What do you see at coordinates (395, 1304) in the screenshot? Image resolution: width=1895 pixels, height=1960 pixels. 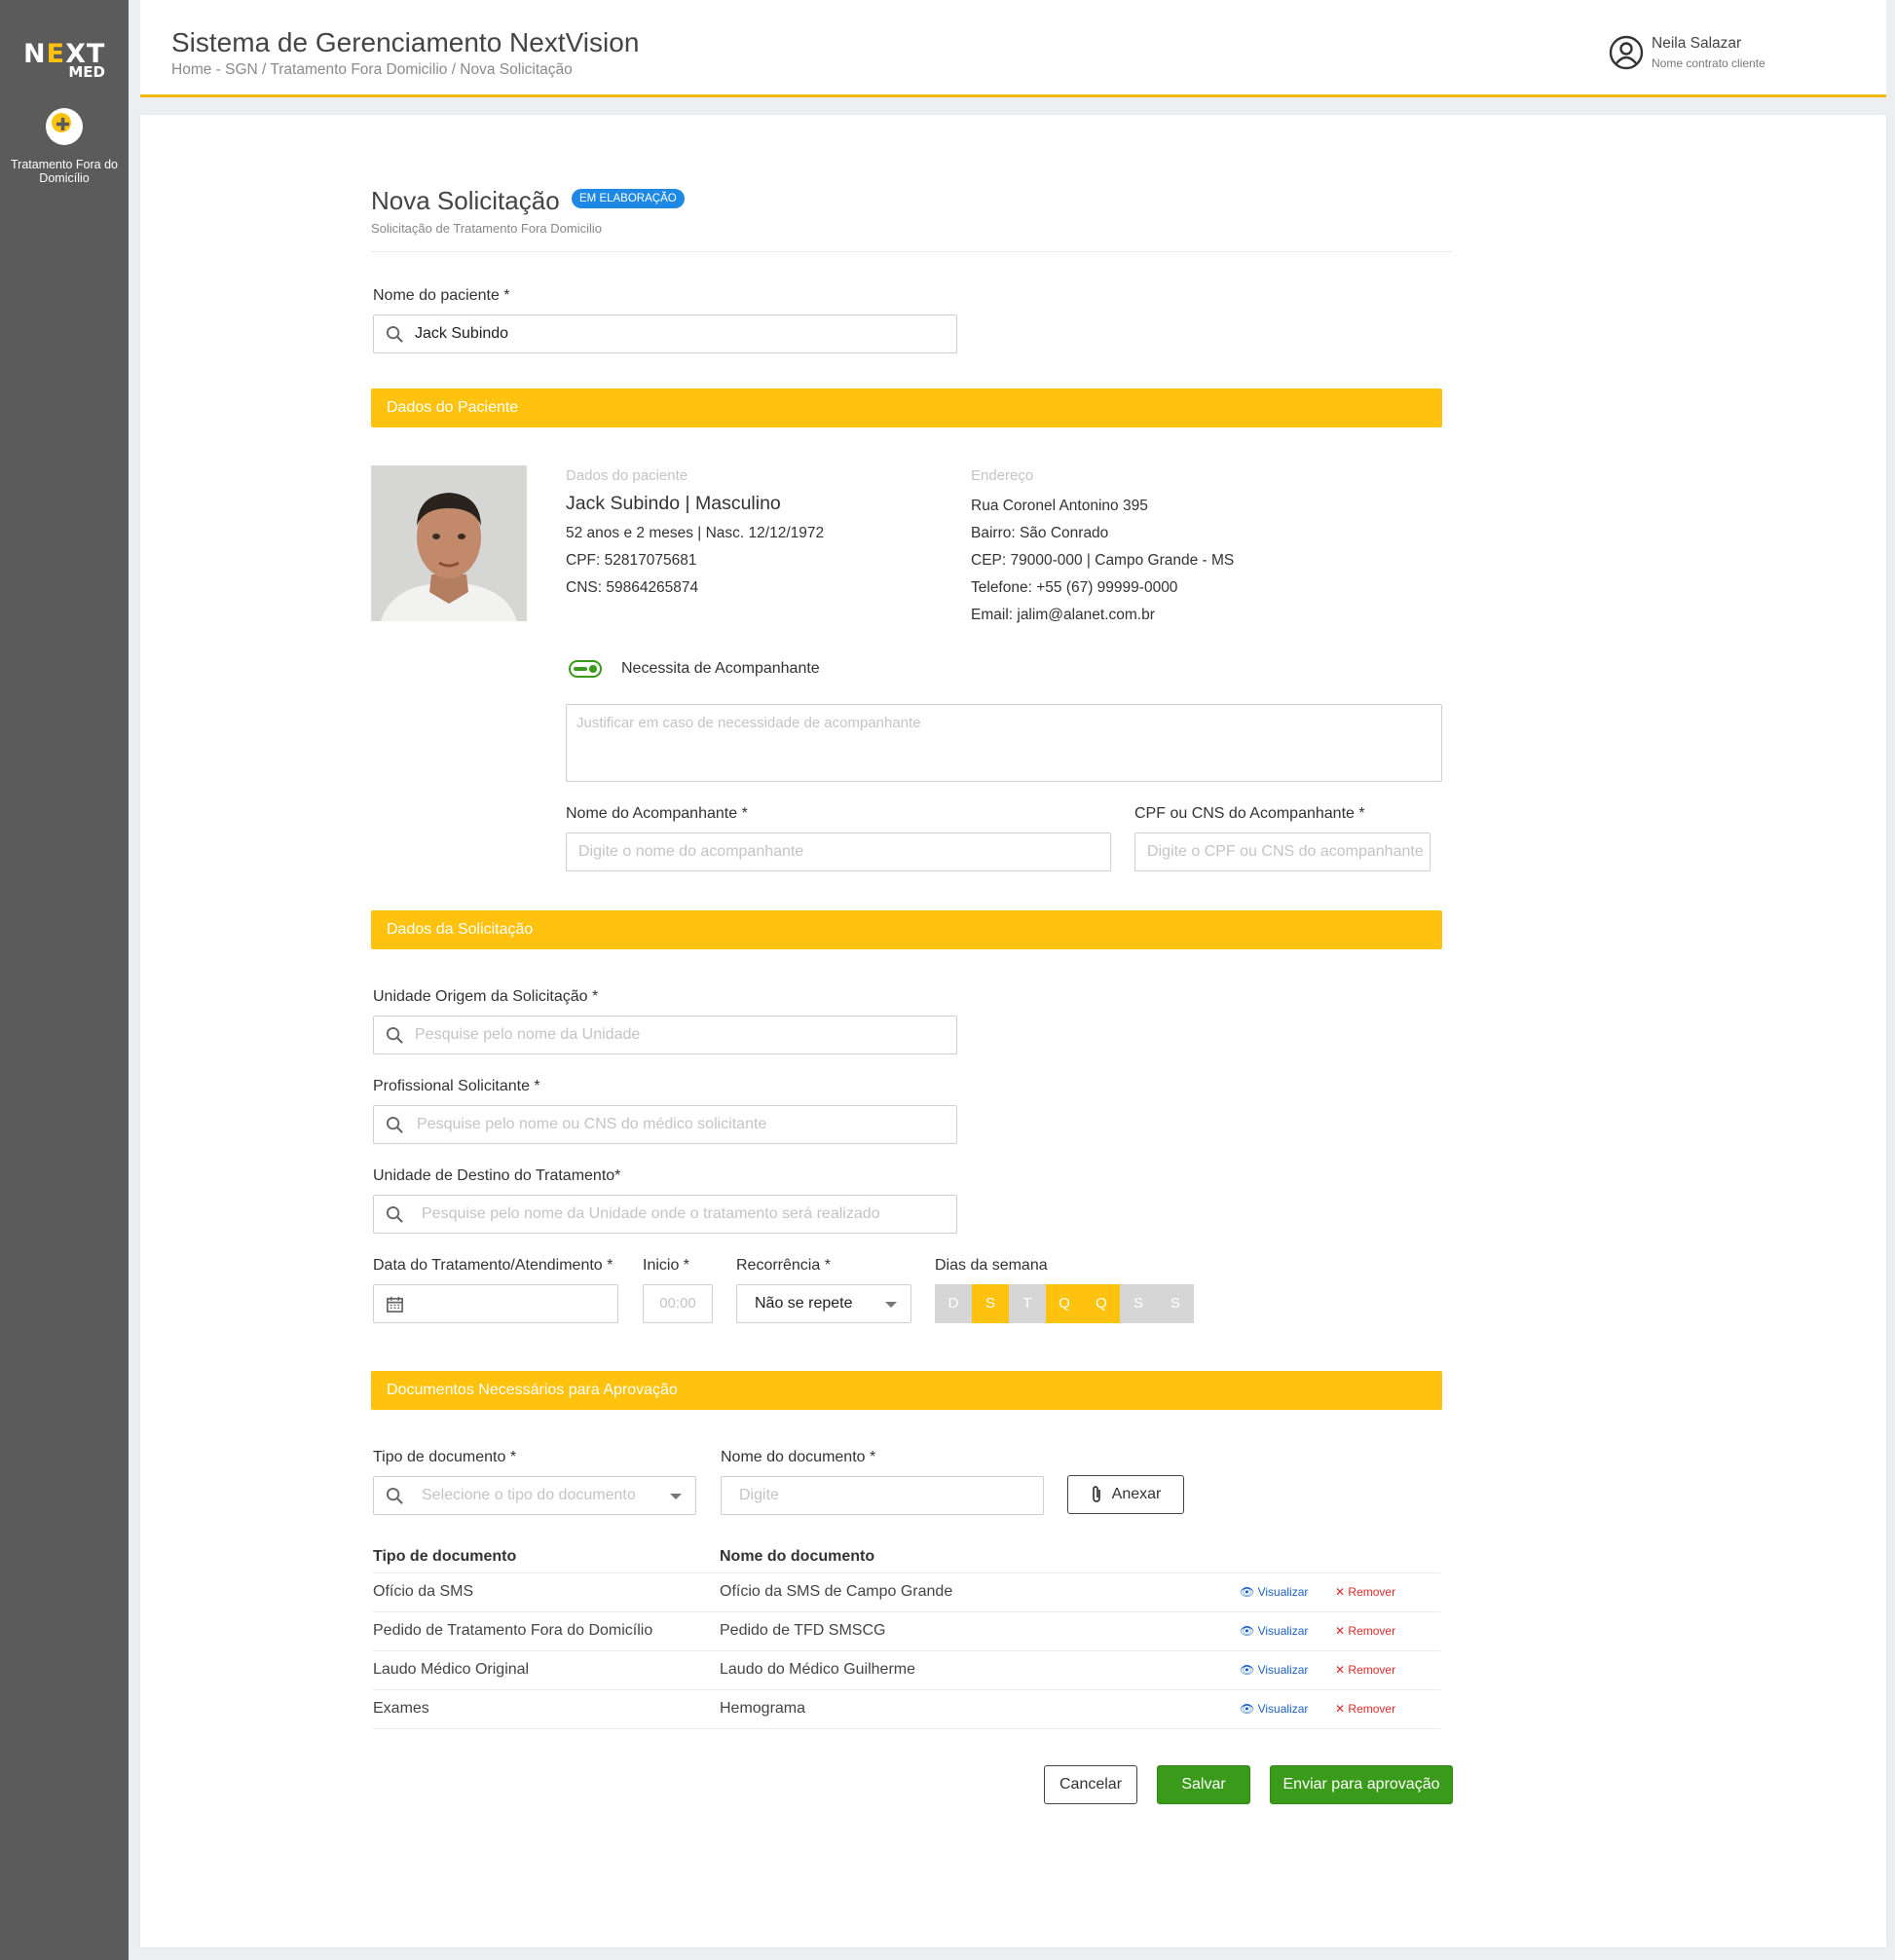 I see `calendar-icon` at bounding box center [395, 1304].